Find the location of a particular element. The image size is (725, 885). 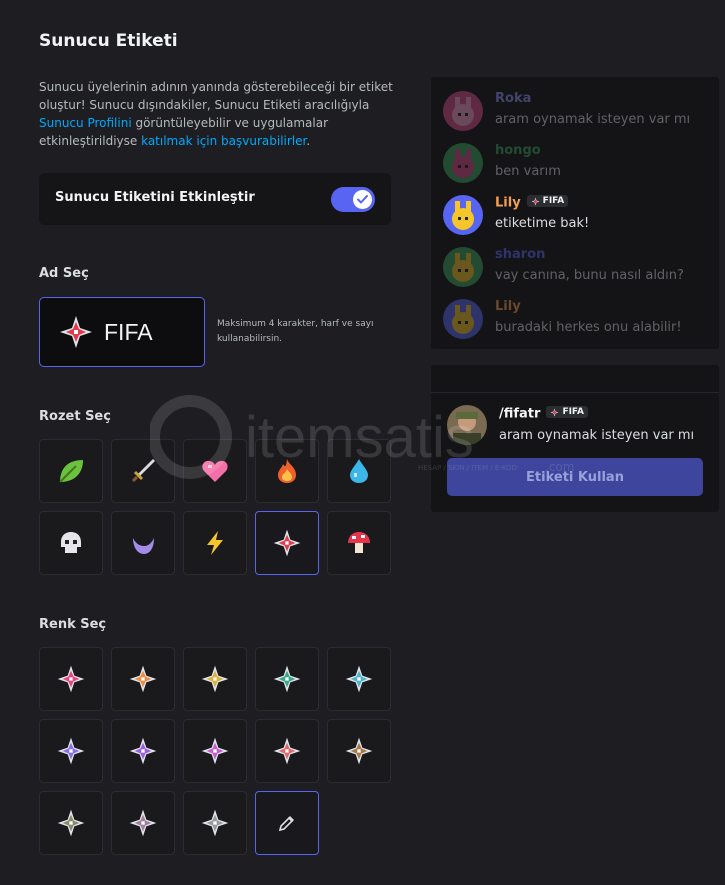

chat-username: hongo is located at coordinates (518, 150).